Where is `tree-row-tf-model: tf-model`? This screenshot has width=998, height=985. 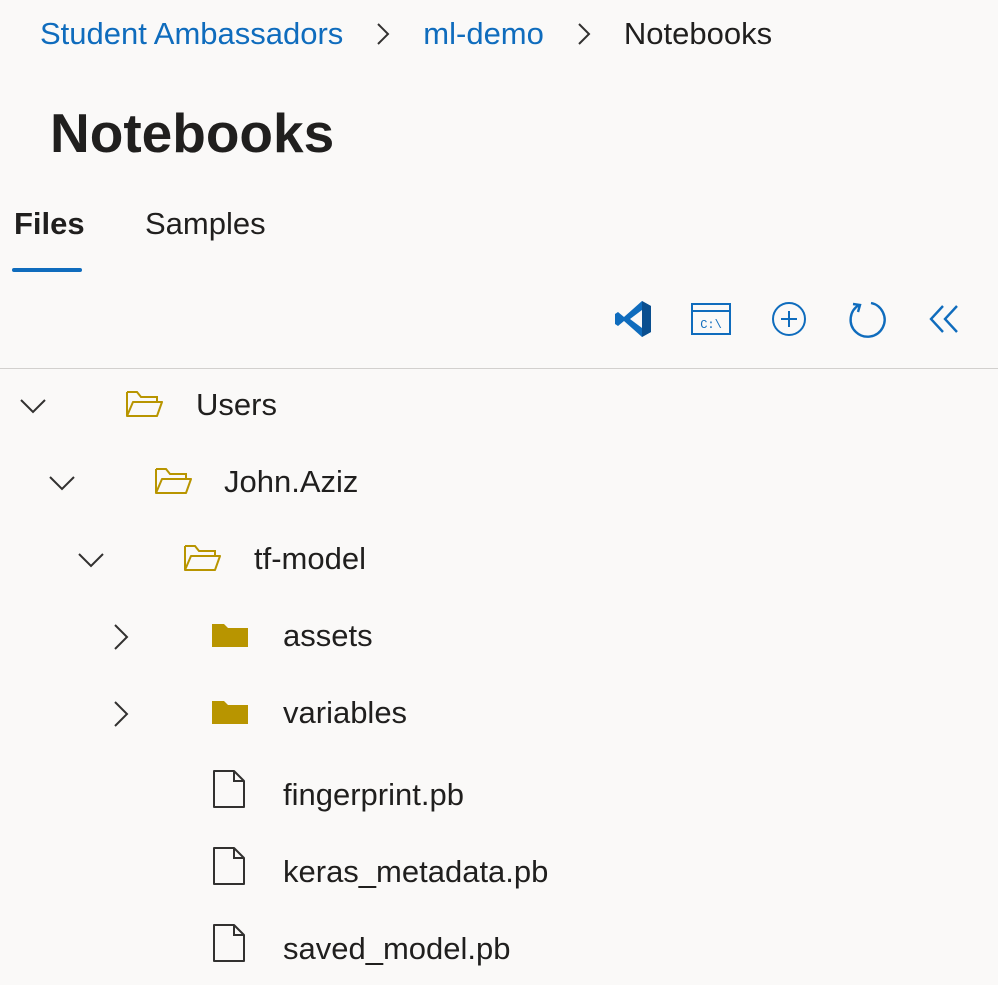 tree-row-tf-model: tf-model is located at coordinates (499, 559).